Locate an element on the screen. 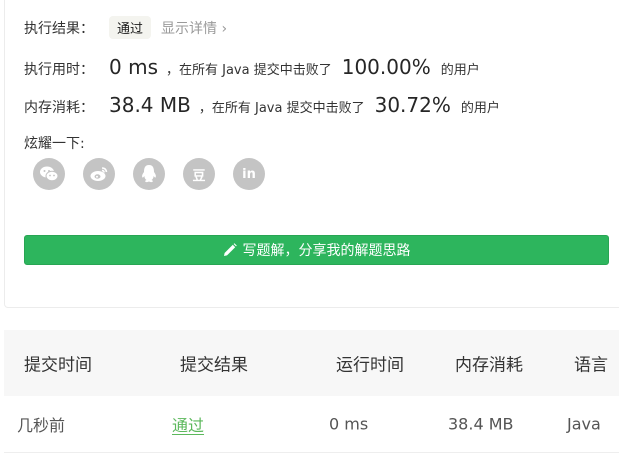 Image resolution: width=619 pixels, height=453 pixels. memory-value: 38.4 MB is located at coordinates (150, 105).